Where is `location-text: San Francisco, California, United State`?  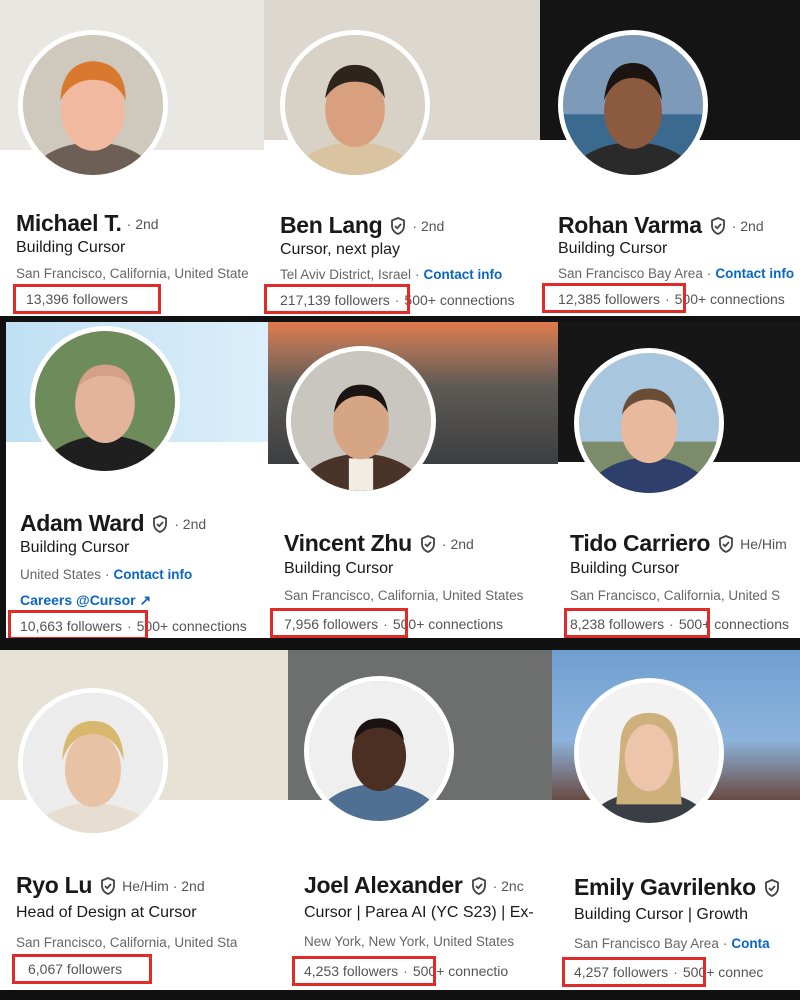
location-text: San Francisco, California, United State is located at coordinates (132, 273).